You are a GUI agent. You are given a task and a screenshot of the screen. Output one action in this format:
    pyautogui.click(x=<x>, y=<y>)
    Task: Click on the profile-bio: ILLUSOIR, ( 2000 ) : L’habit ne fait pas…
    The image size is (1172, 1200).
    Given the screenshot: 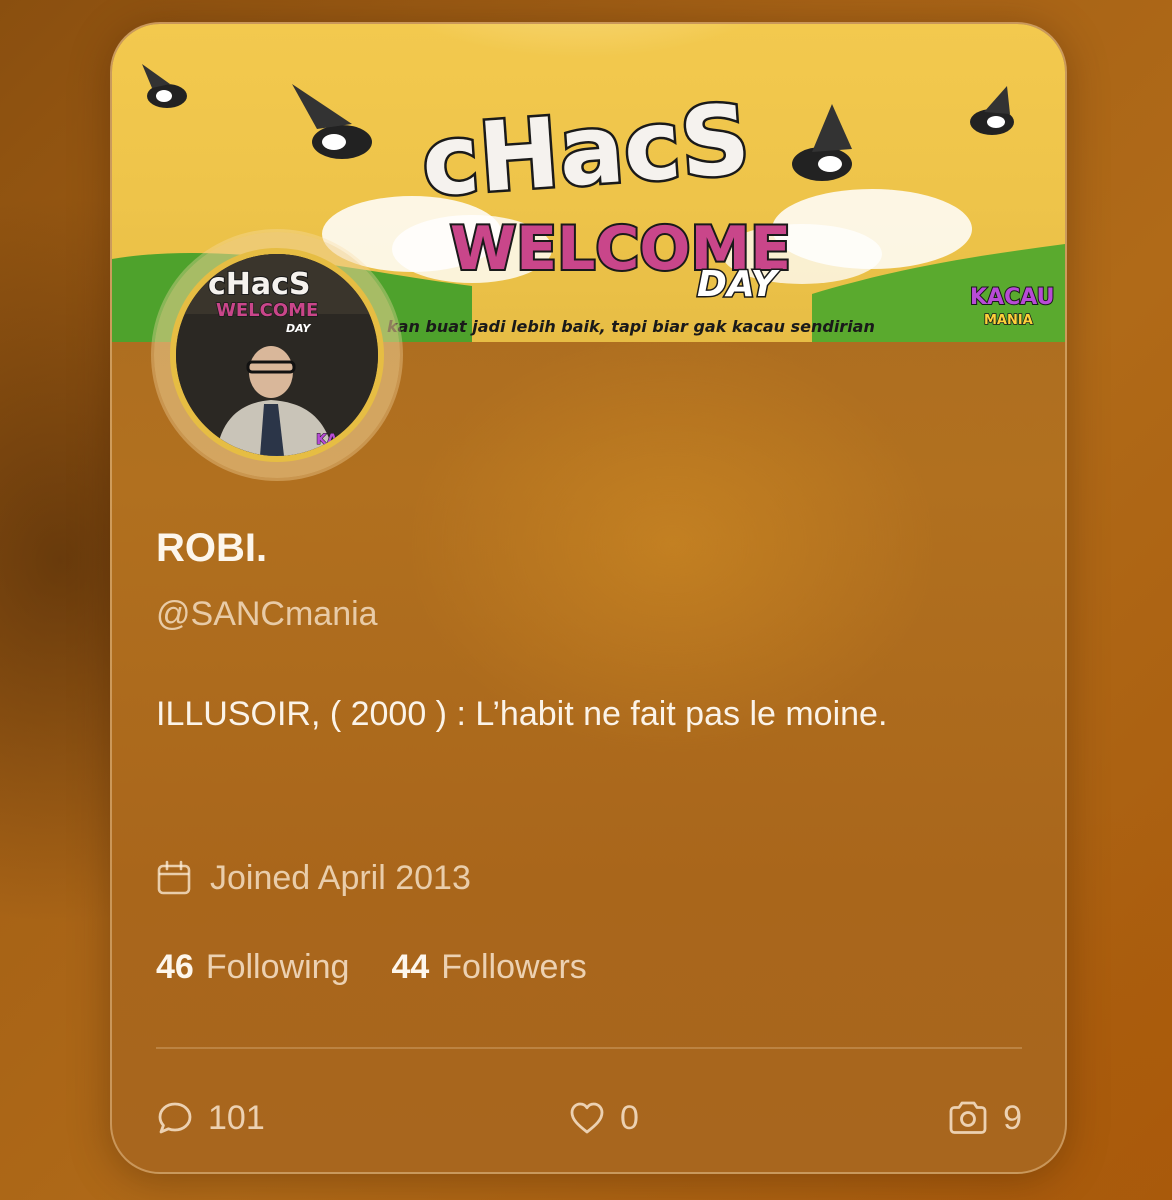 What is the action you would take?
    pyautogui.click(x=522, y=714)
    